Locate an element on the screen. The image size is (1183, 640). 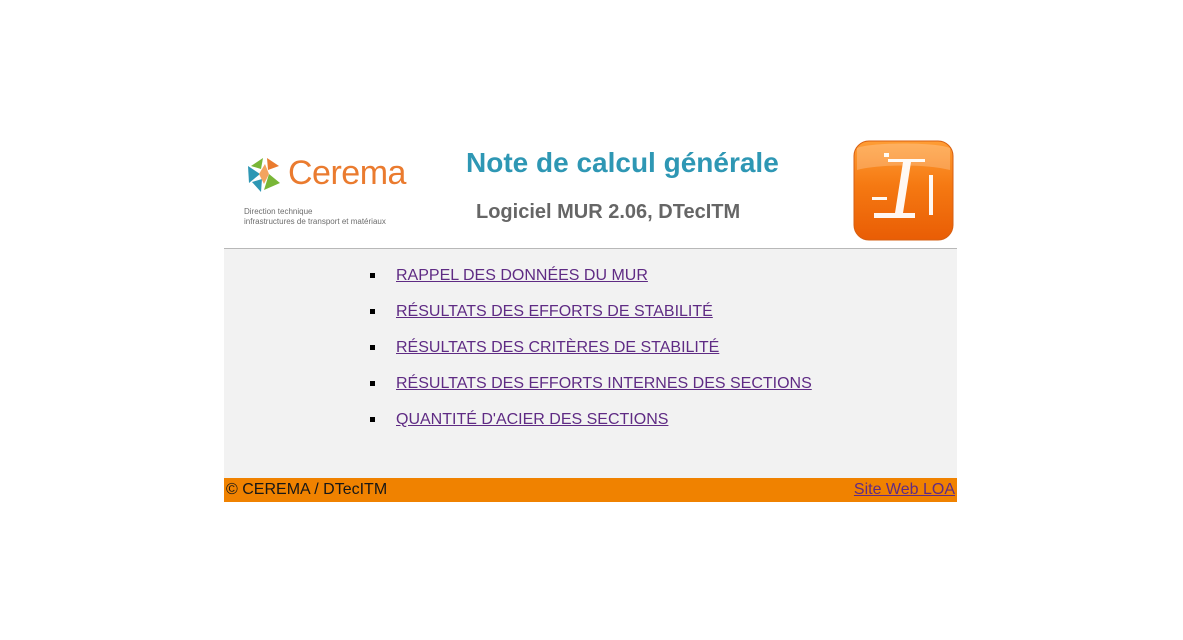
link-resultats-efforts-stabilite: RÉSULTATS DES EFFORTS DE STABILITÉ is located at coordinates (554, 311).